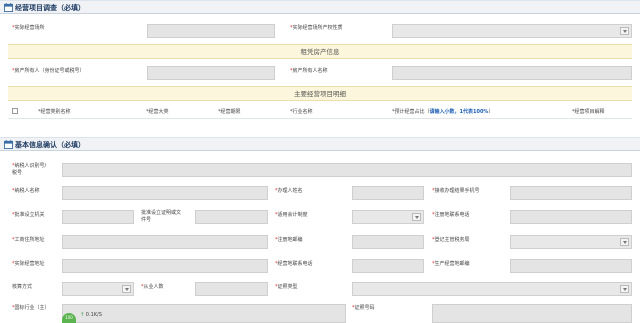 The width and height of the screenshot is (640, 323). What do you see at coordinates (492, 289) in the screenshot?
I see `cert-type-select` at bounding box center [492, 289].